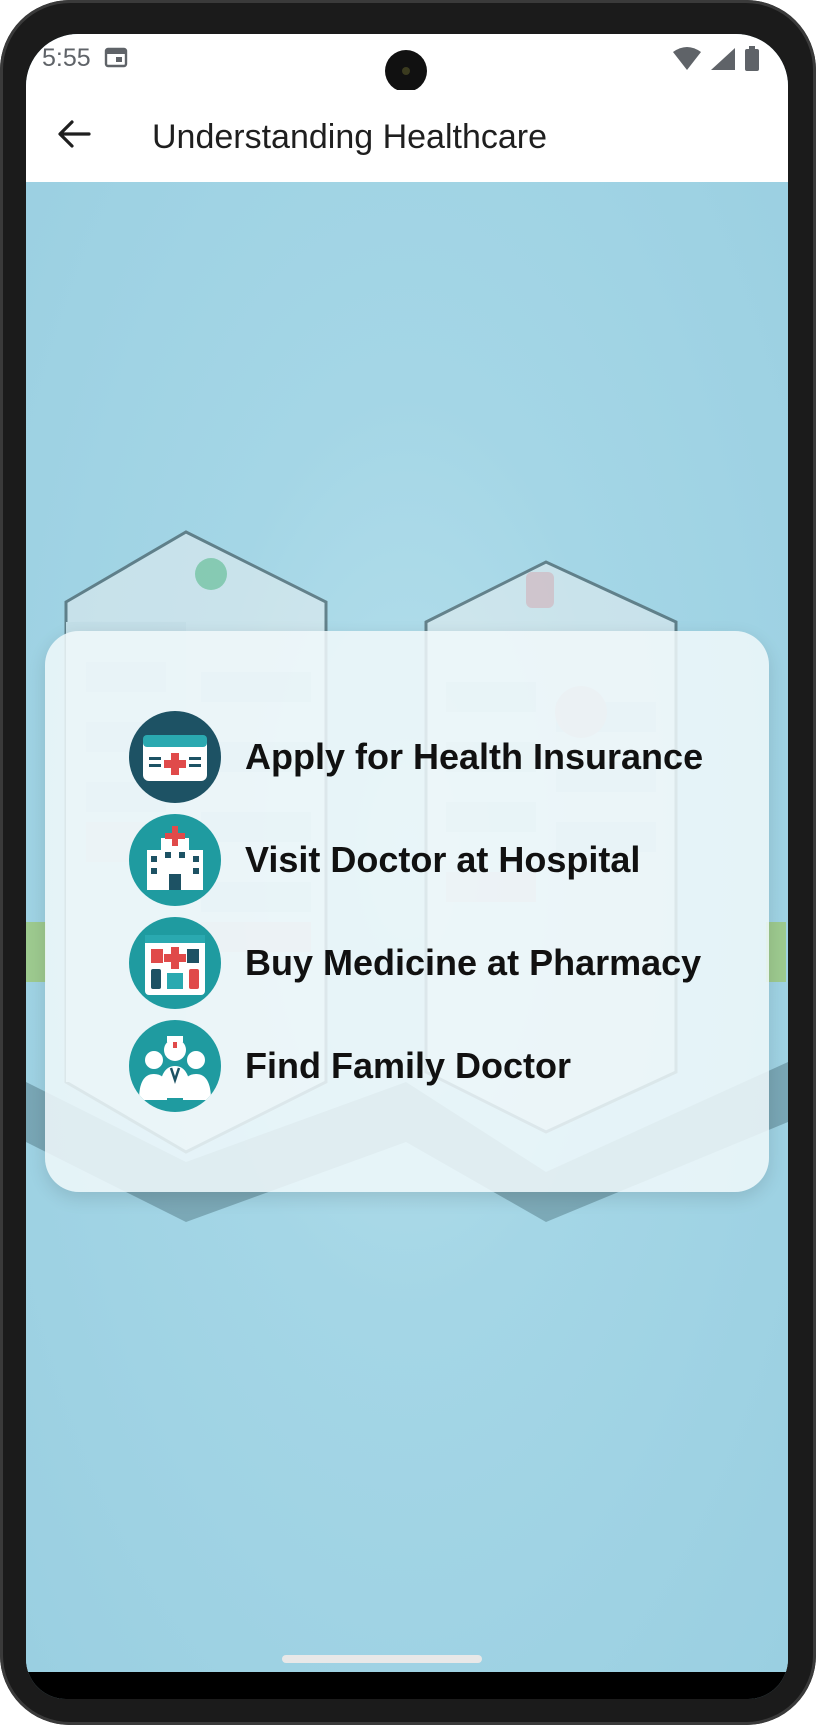  What do you see at coordinates (408, 1065) in the screenshot?
I see `menu-item-label: Find Family Doctor` at bounding box center [408, 1065].